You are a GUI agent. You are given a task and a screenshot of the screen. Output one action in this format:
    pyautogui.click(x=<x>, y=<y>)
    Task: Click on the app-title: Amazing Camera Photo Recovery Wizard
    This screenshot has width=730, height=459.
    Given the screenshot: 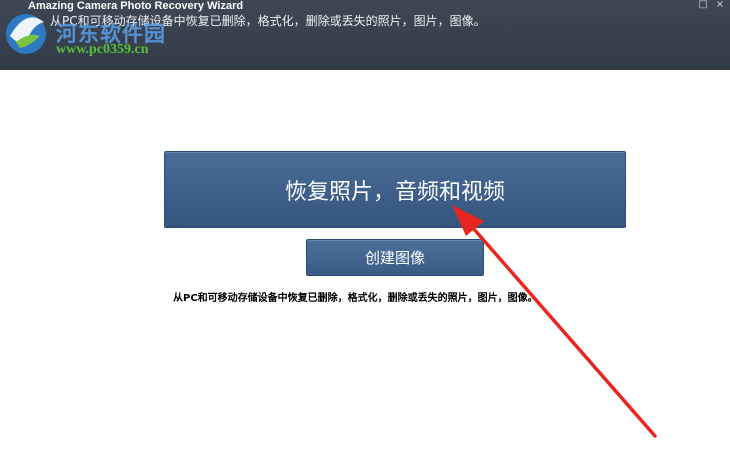 What is the action you would take?
    pyautogui.click(x=136, y=6)
    